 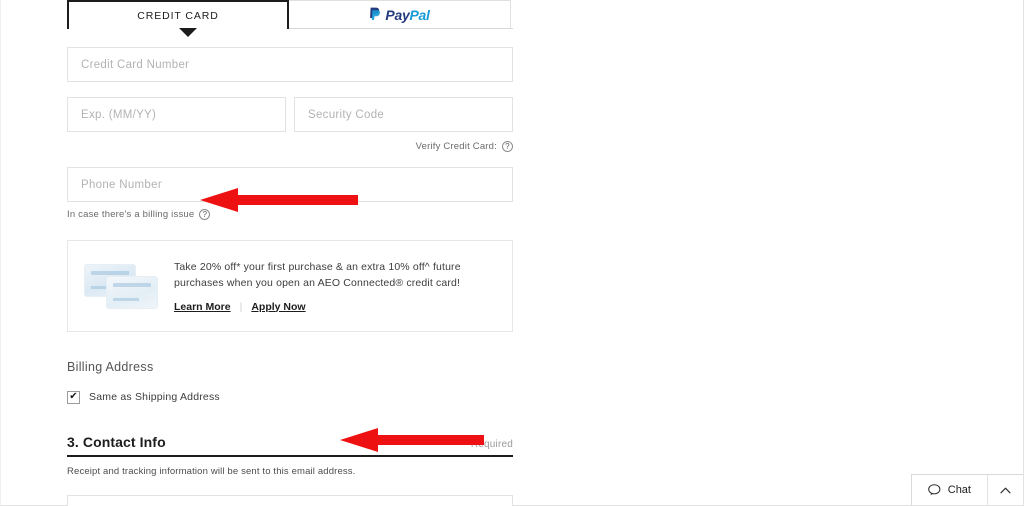 I want to click on paypal-pay-text: Pay, so click(x=397, y=14).